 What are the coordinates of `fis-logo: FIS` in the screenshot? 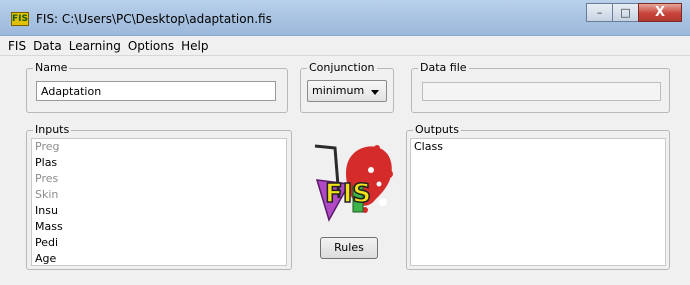 It's located at (353, 183).